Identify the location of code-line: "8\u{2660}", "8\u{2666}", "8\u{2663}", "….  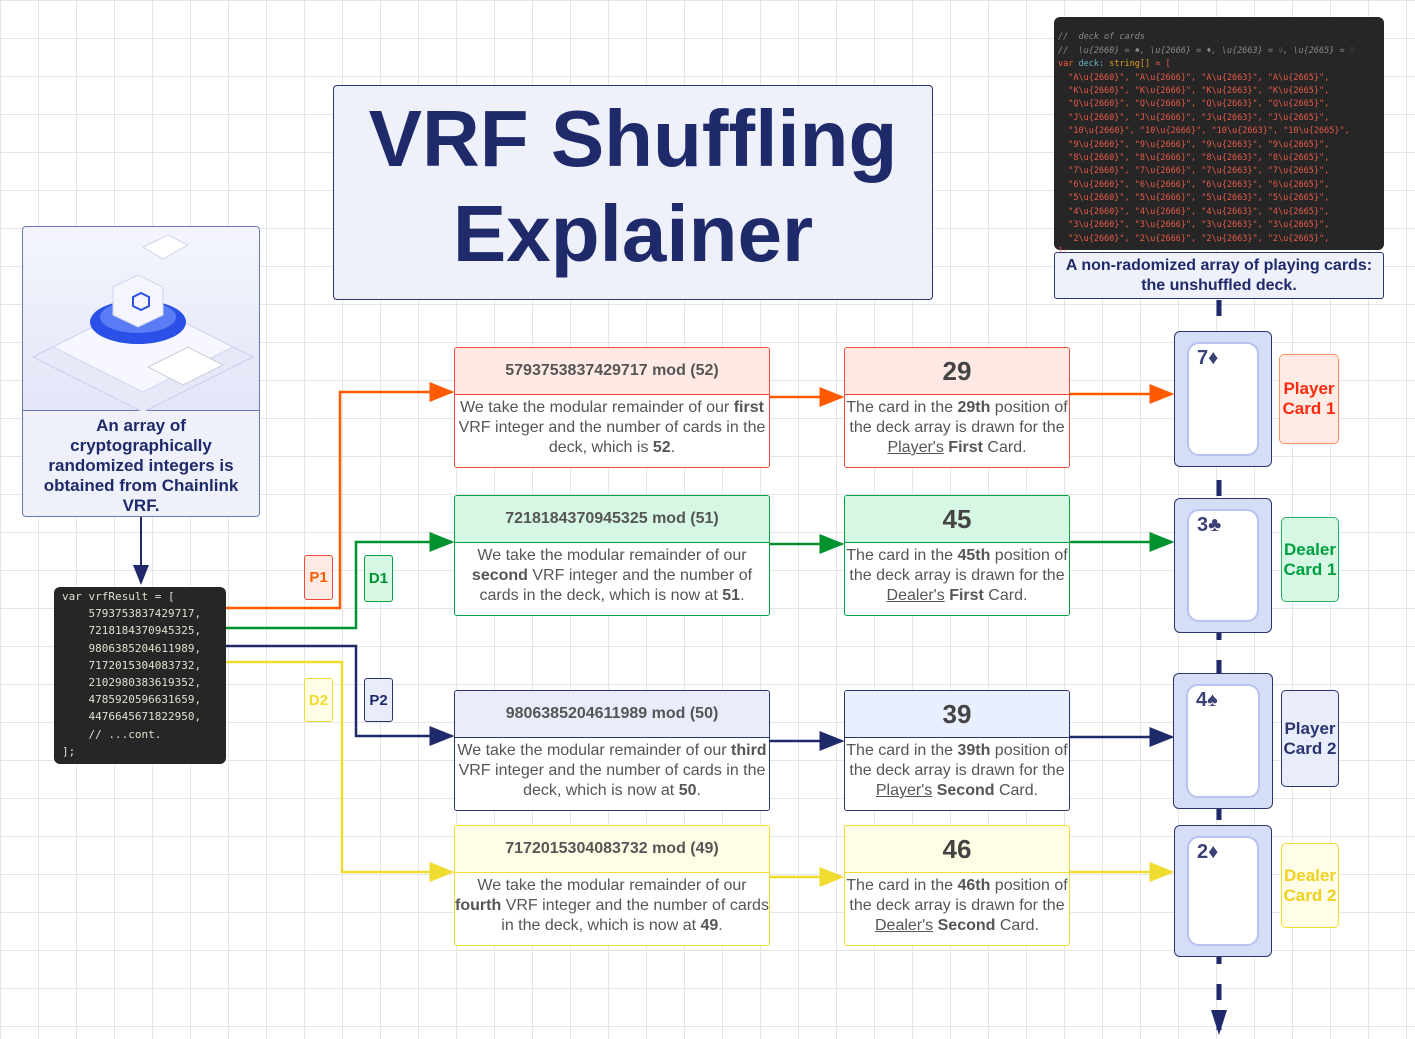
(1194, 158).